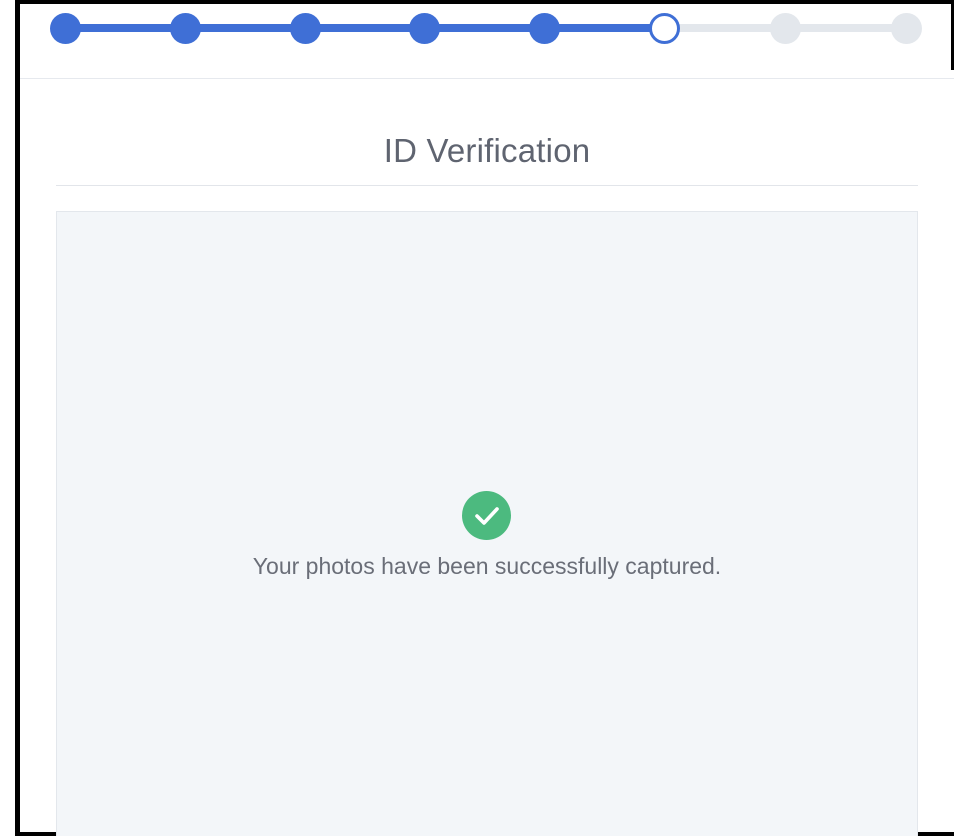  What do you see at coordinates (486, 515) in the screenshot?
I see `check-circle-icon` at bounding box center [486, 515].